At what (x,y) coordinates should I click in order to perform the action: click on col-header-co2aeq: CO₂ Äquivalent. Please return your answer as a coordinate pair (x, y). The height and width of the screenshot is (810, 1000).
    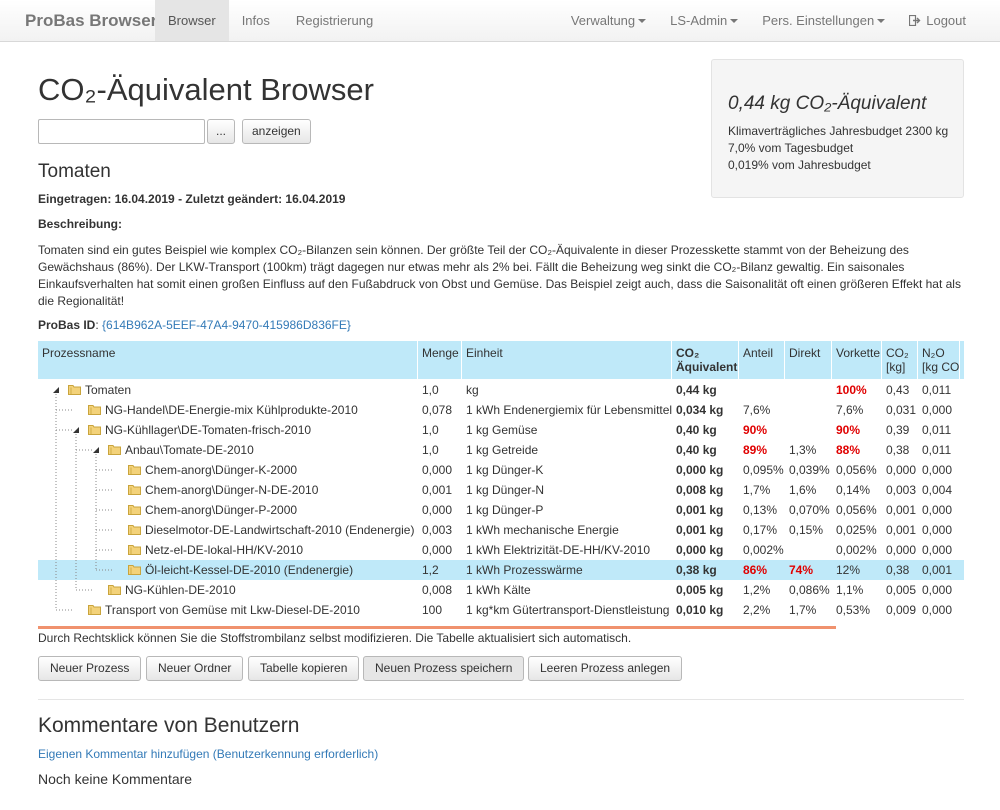
    Looking at the image, I should click on (706, 360).